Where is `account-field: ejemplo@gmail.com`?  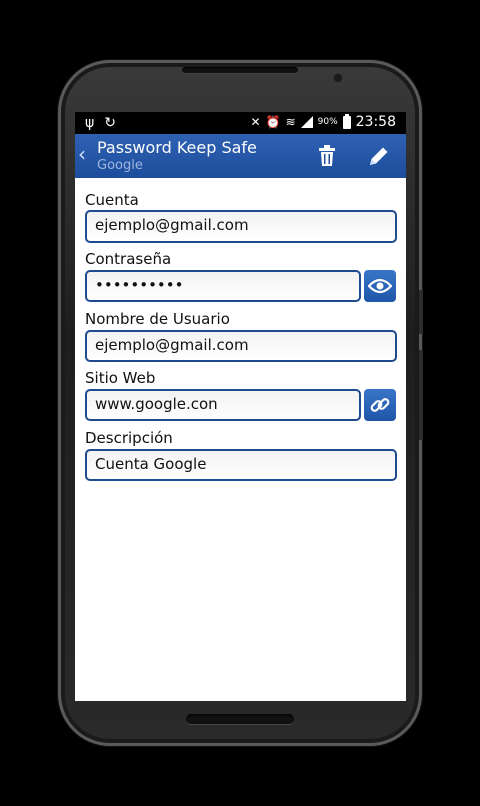 account-field: ejemplo@gmail.com is located at coordinates (241, 226).